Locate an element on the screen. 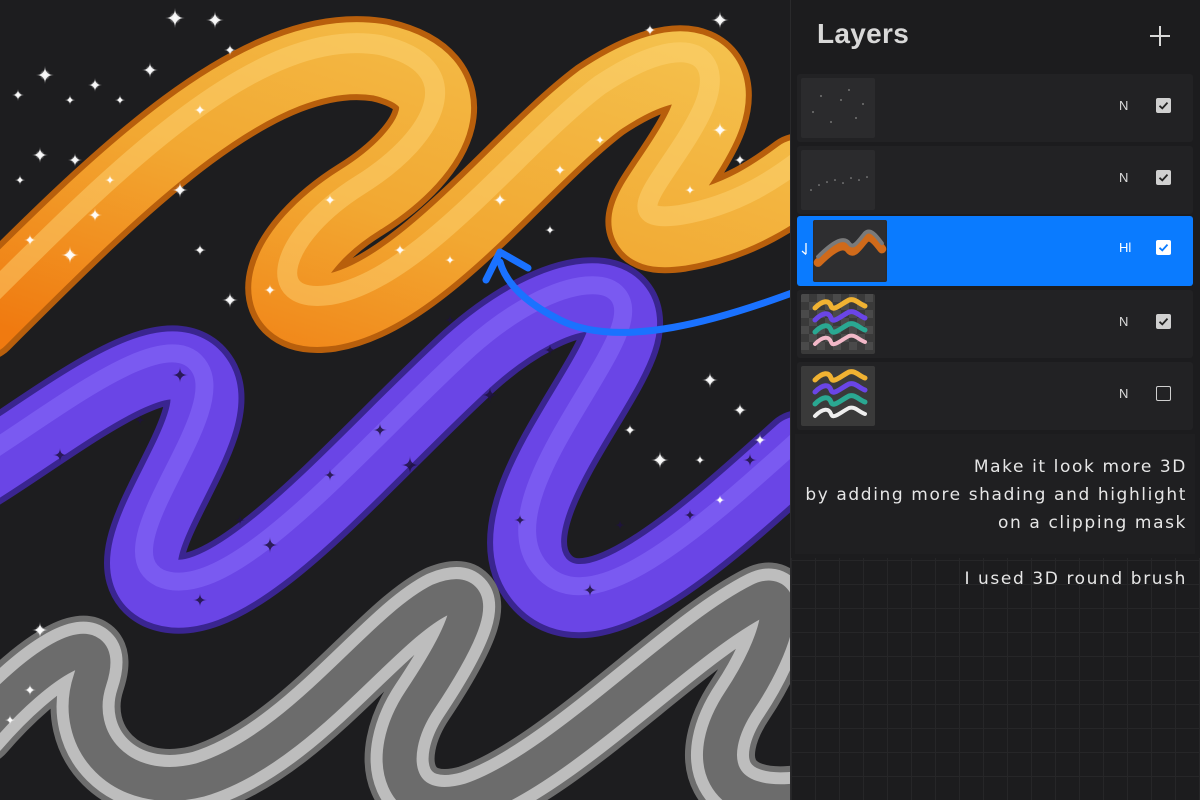 This screenshot has width=1200, height=800. note-line: Make it look more 3D is located at coordinates (1080, 467).